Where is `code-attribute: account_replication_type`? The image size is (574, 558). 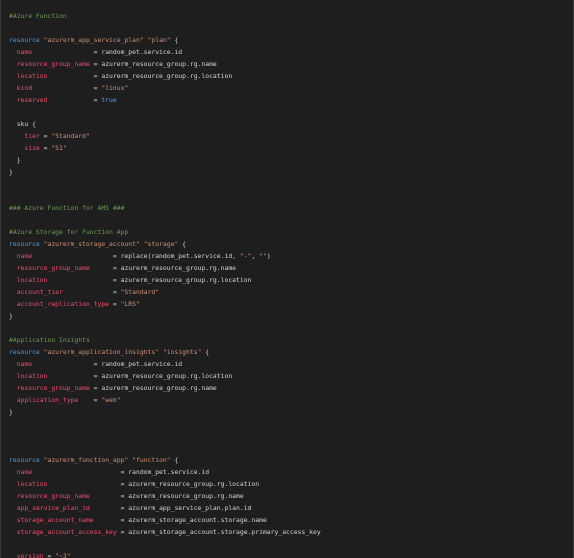
code-attribute: account_replication_type is located at coordinates (63, 304).